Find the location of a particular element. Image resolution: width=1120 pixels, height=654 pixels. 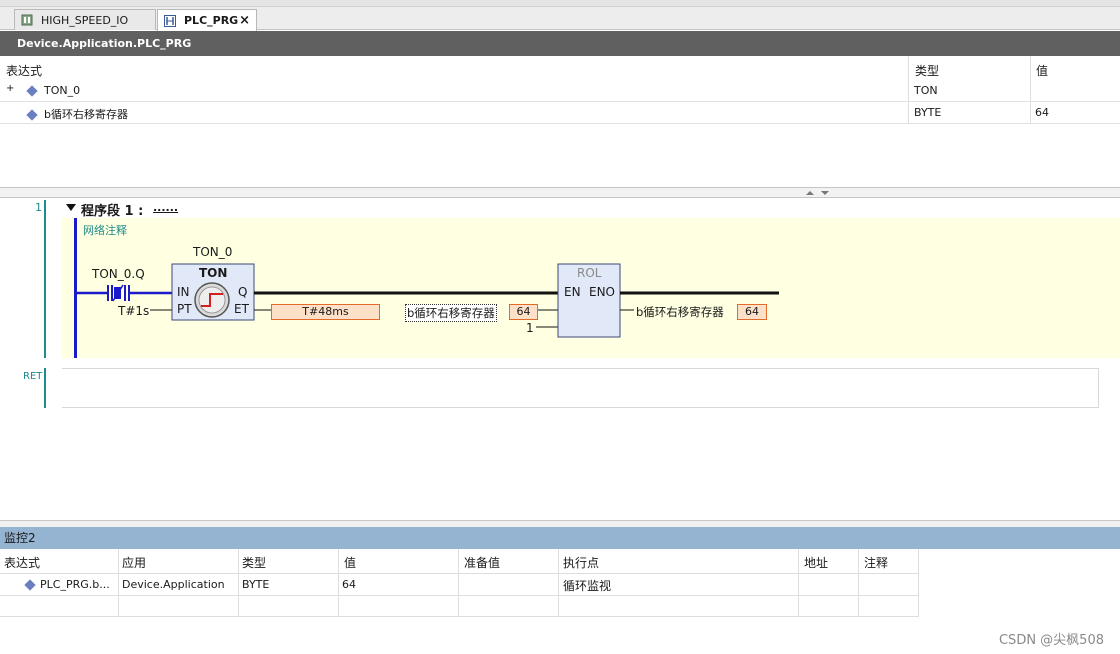

ret-network is located at coordinates (580, 388).